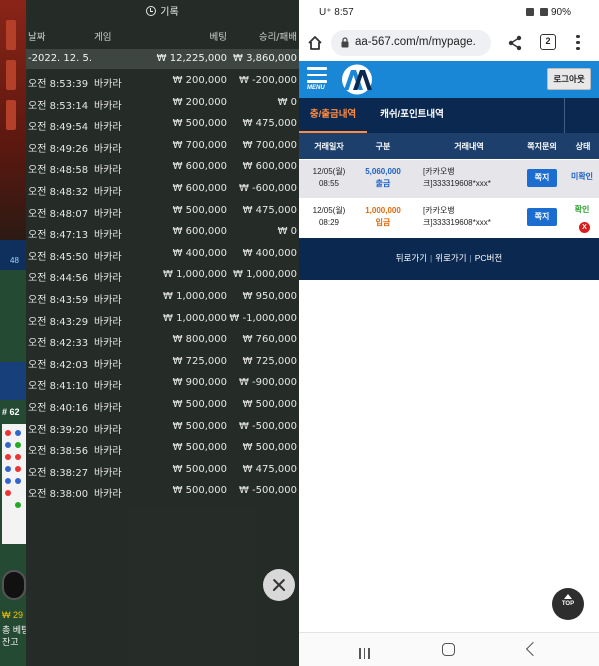 The height and width of the screenshot is (666, 599). I want to click on nav-back-icon, so click(533, 649).